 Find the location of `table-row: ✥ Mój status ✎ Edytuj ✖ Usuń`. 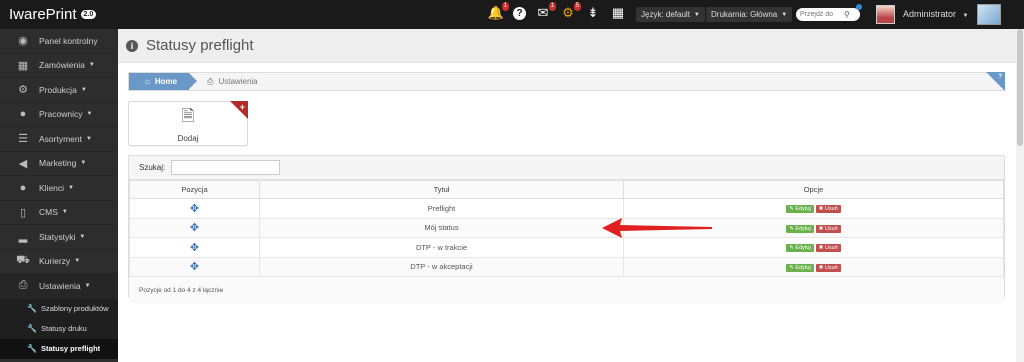

table-row: ✥ Mój status ✎ Edytuj ✖ Usuń is located at coordinates (566, 227).